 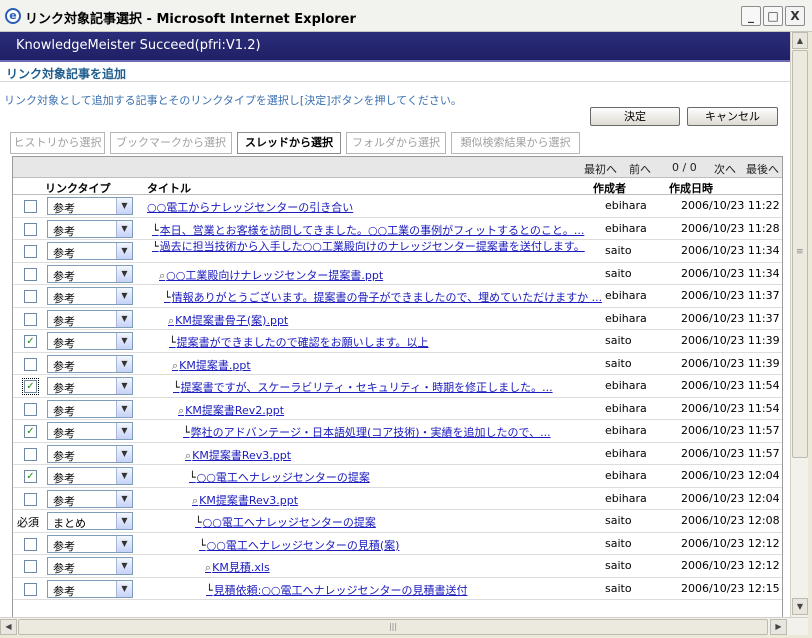 I want to click on close-button: X, so click(x=795, y=16).